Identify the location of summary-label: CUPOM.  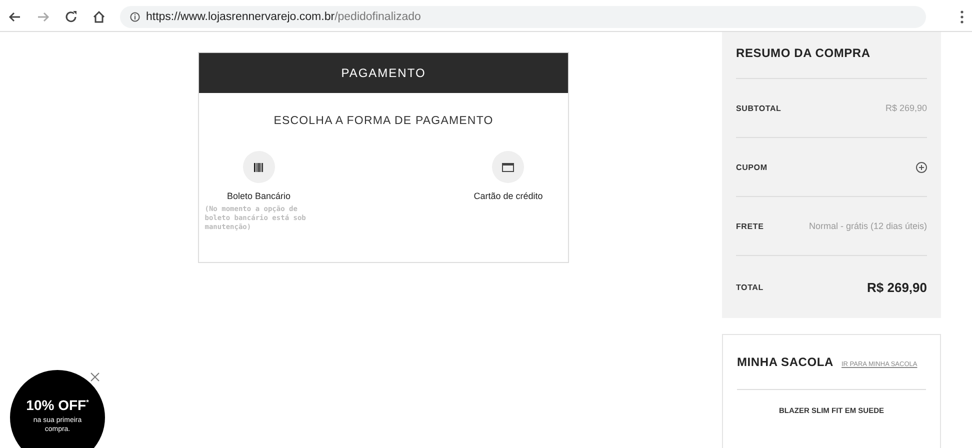
(752, 167).